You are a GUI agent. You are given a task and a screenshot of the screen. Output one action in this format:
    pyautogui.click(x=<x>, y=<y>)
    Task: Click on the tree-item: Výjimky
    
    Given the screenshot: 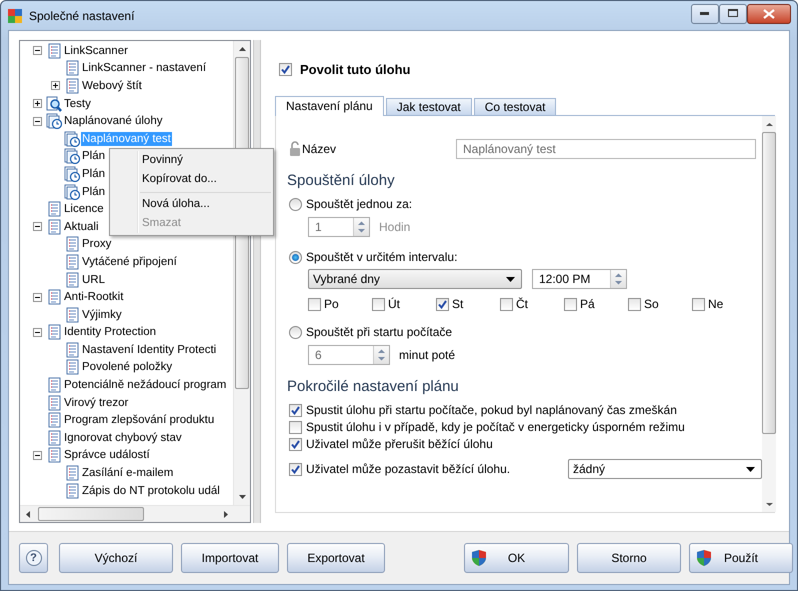 What is the action you would take?
    pyautogui.click(x=102, y=315)
    